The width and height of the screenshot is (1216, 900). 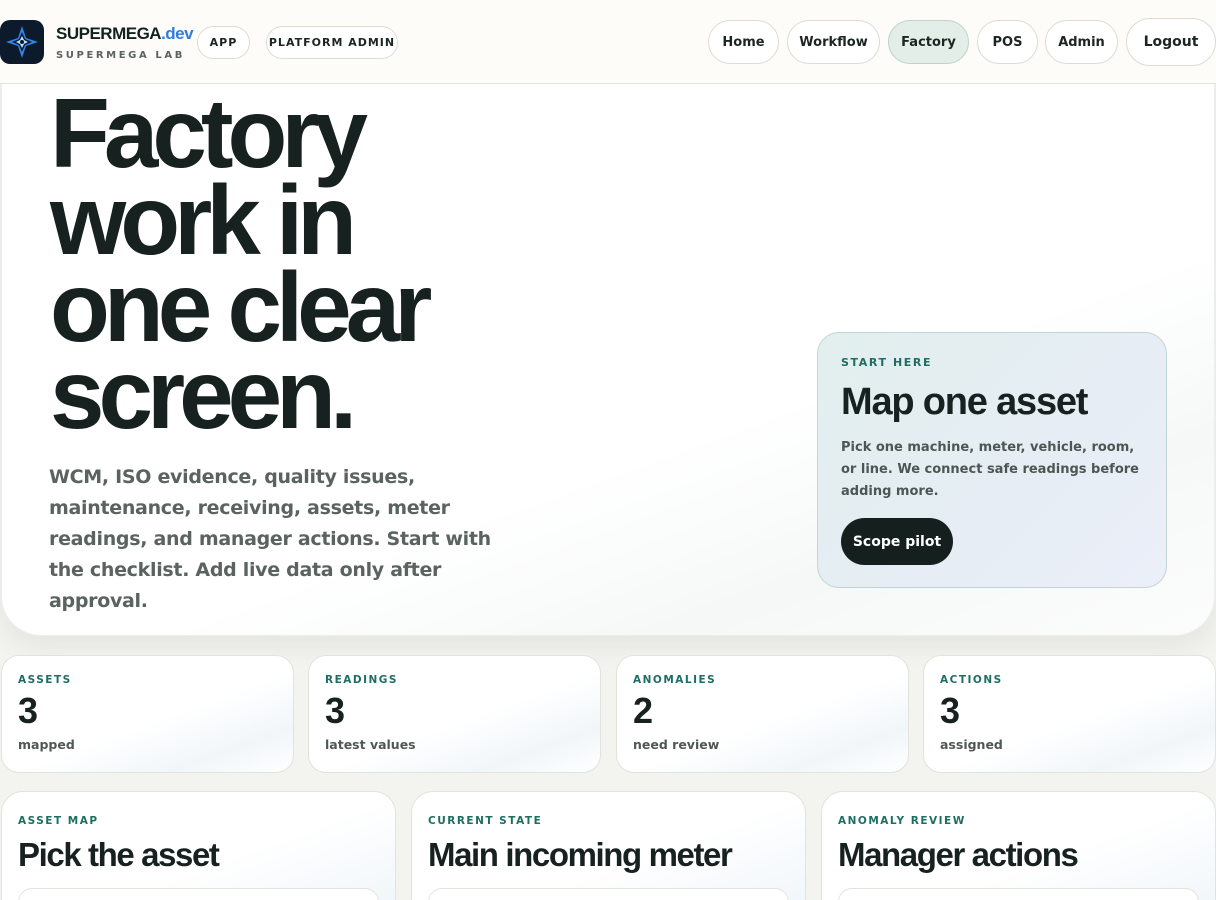 I want to click on brand-name: SUPERMEGA.dev, so click(x=125, y=34).